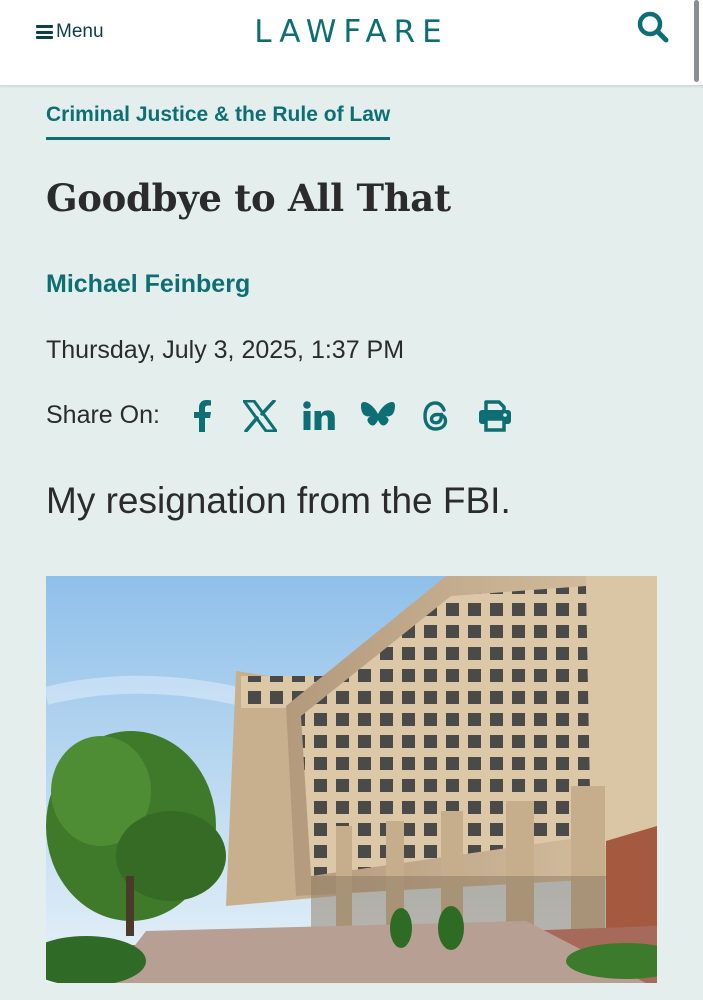  I want to click on linkedin-icon, so click(319, 415).